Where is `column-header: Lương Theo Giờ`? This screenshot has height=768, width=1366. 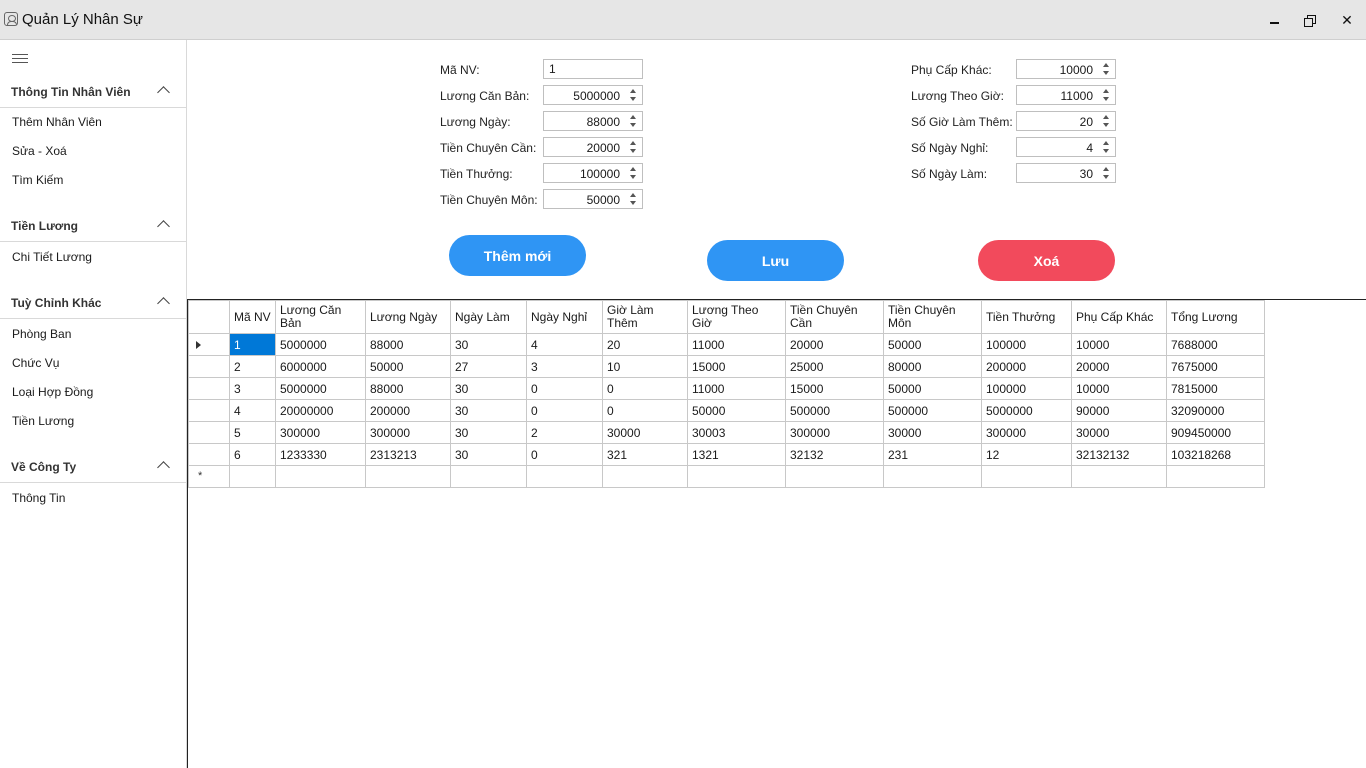
column-header: Lương Theo Giờ is located at coordinates (736, 317).